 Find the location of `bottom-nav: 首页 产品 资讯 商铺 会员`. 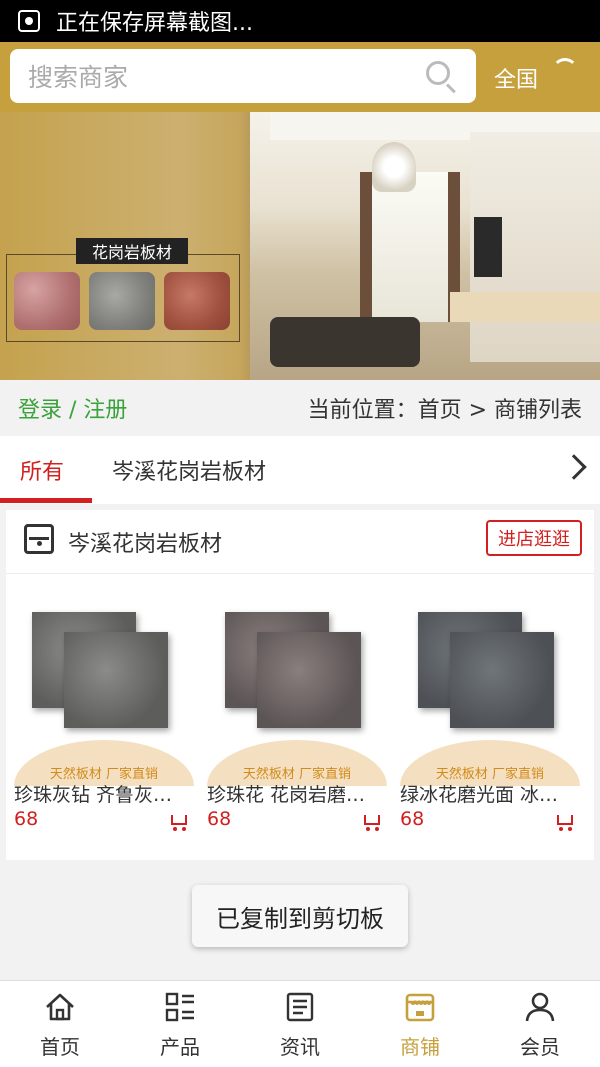

bottom-nav: 首页 产品 资讯 商铺 会员 is located at coordinates (300, 1023).